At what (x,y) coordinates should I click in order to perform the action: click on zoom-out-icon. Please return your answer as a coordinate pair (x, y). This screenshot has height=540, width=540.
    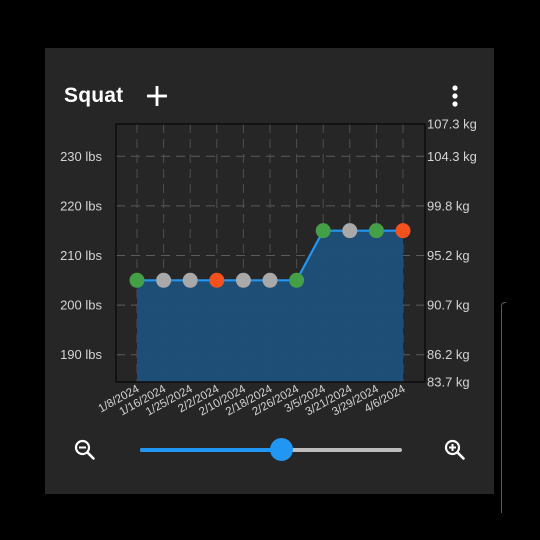
    Looking at the image, I should click on (84, 449).